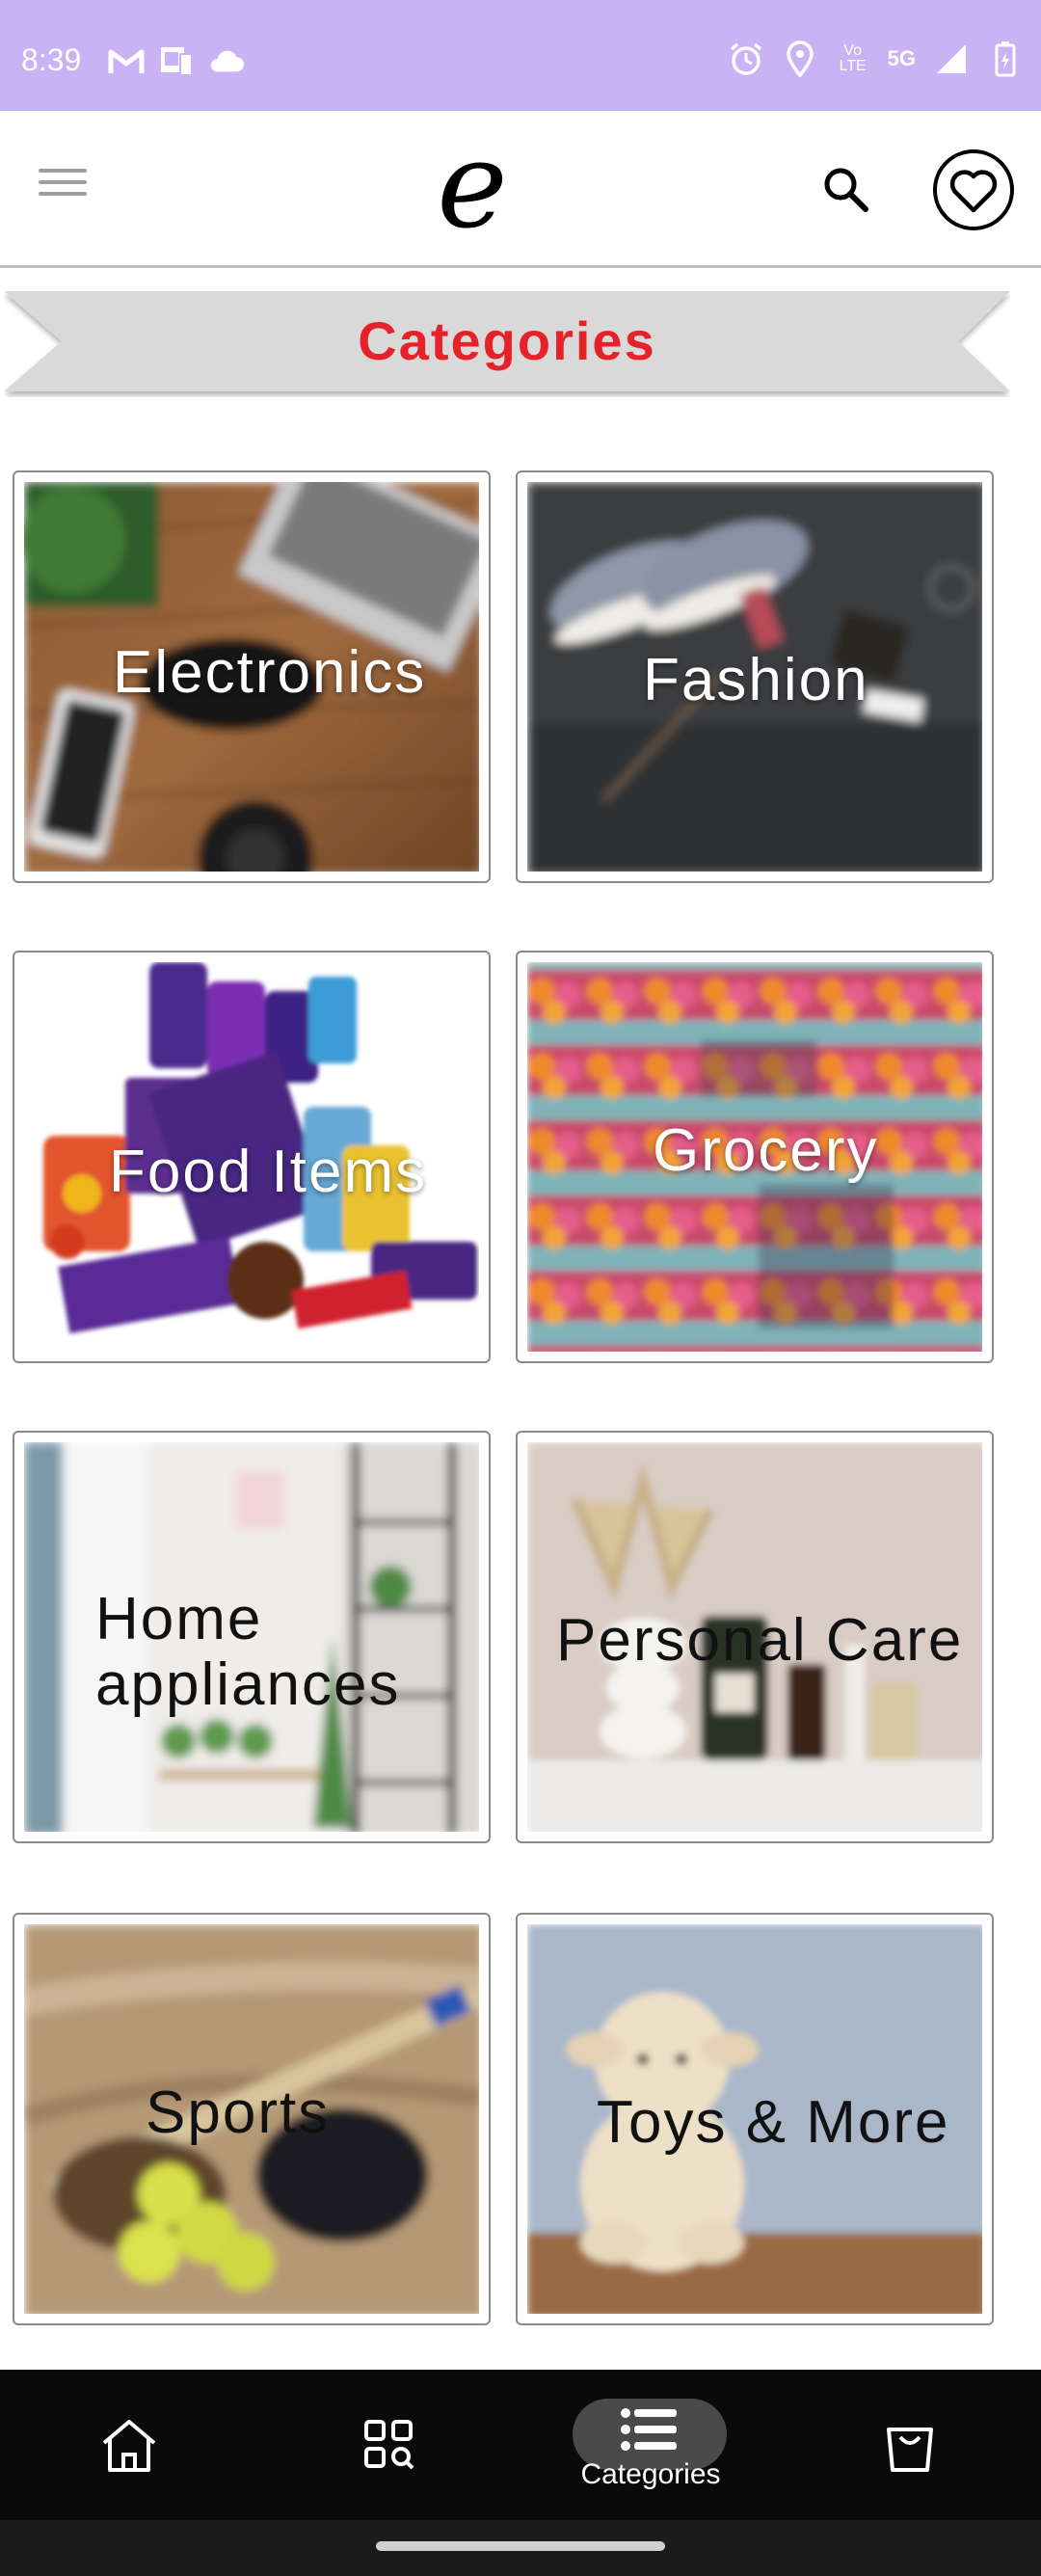  I want to click on category-label: Home appliances, so click(248, 1652).